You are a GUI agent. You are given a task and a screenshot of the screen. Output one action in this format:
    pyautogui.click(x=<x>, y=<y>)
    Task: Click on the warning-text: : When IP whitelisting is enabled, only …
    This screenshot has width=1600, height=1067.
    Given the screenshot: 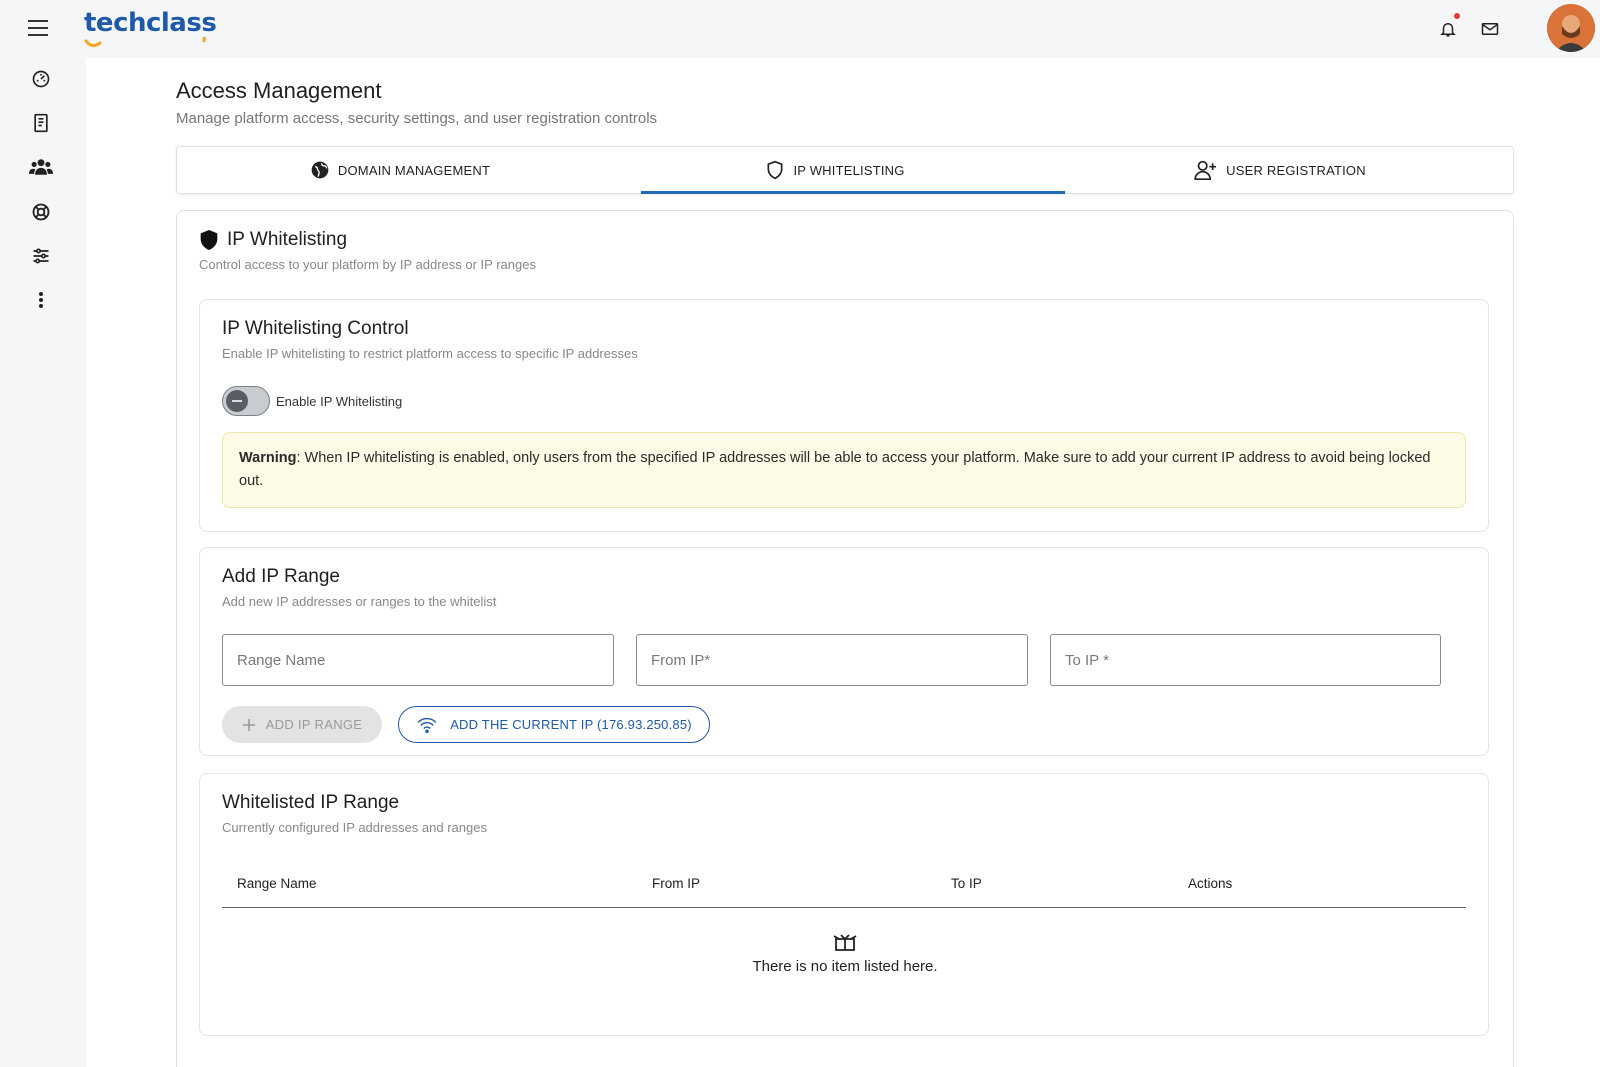 What is the action you would take?
    pyautogui.click(x=835, y=469)
    